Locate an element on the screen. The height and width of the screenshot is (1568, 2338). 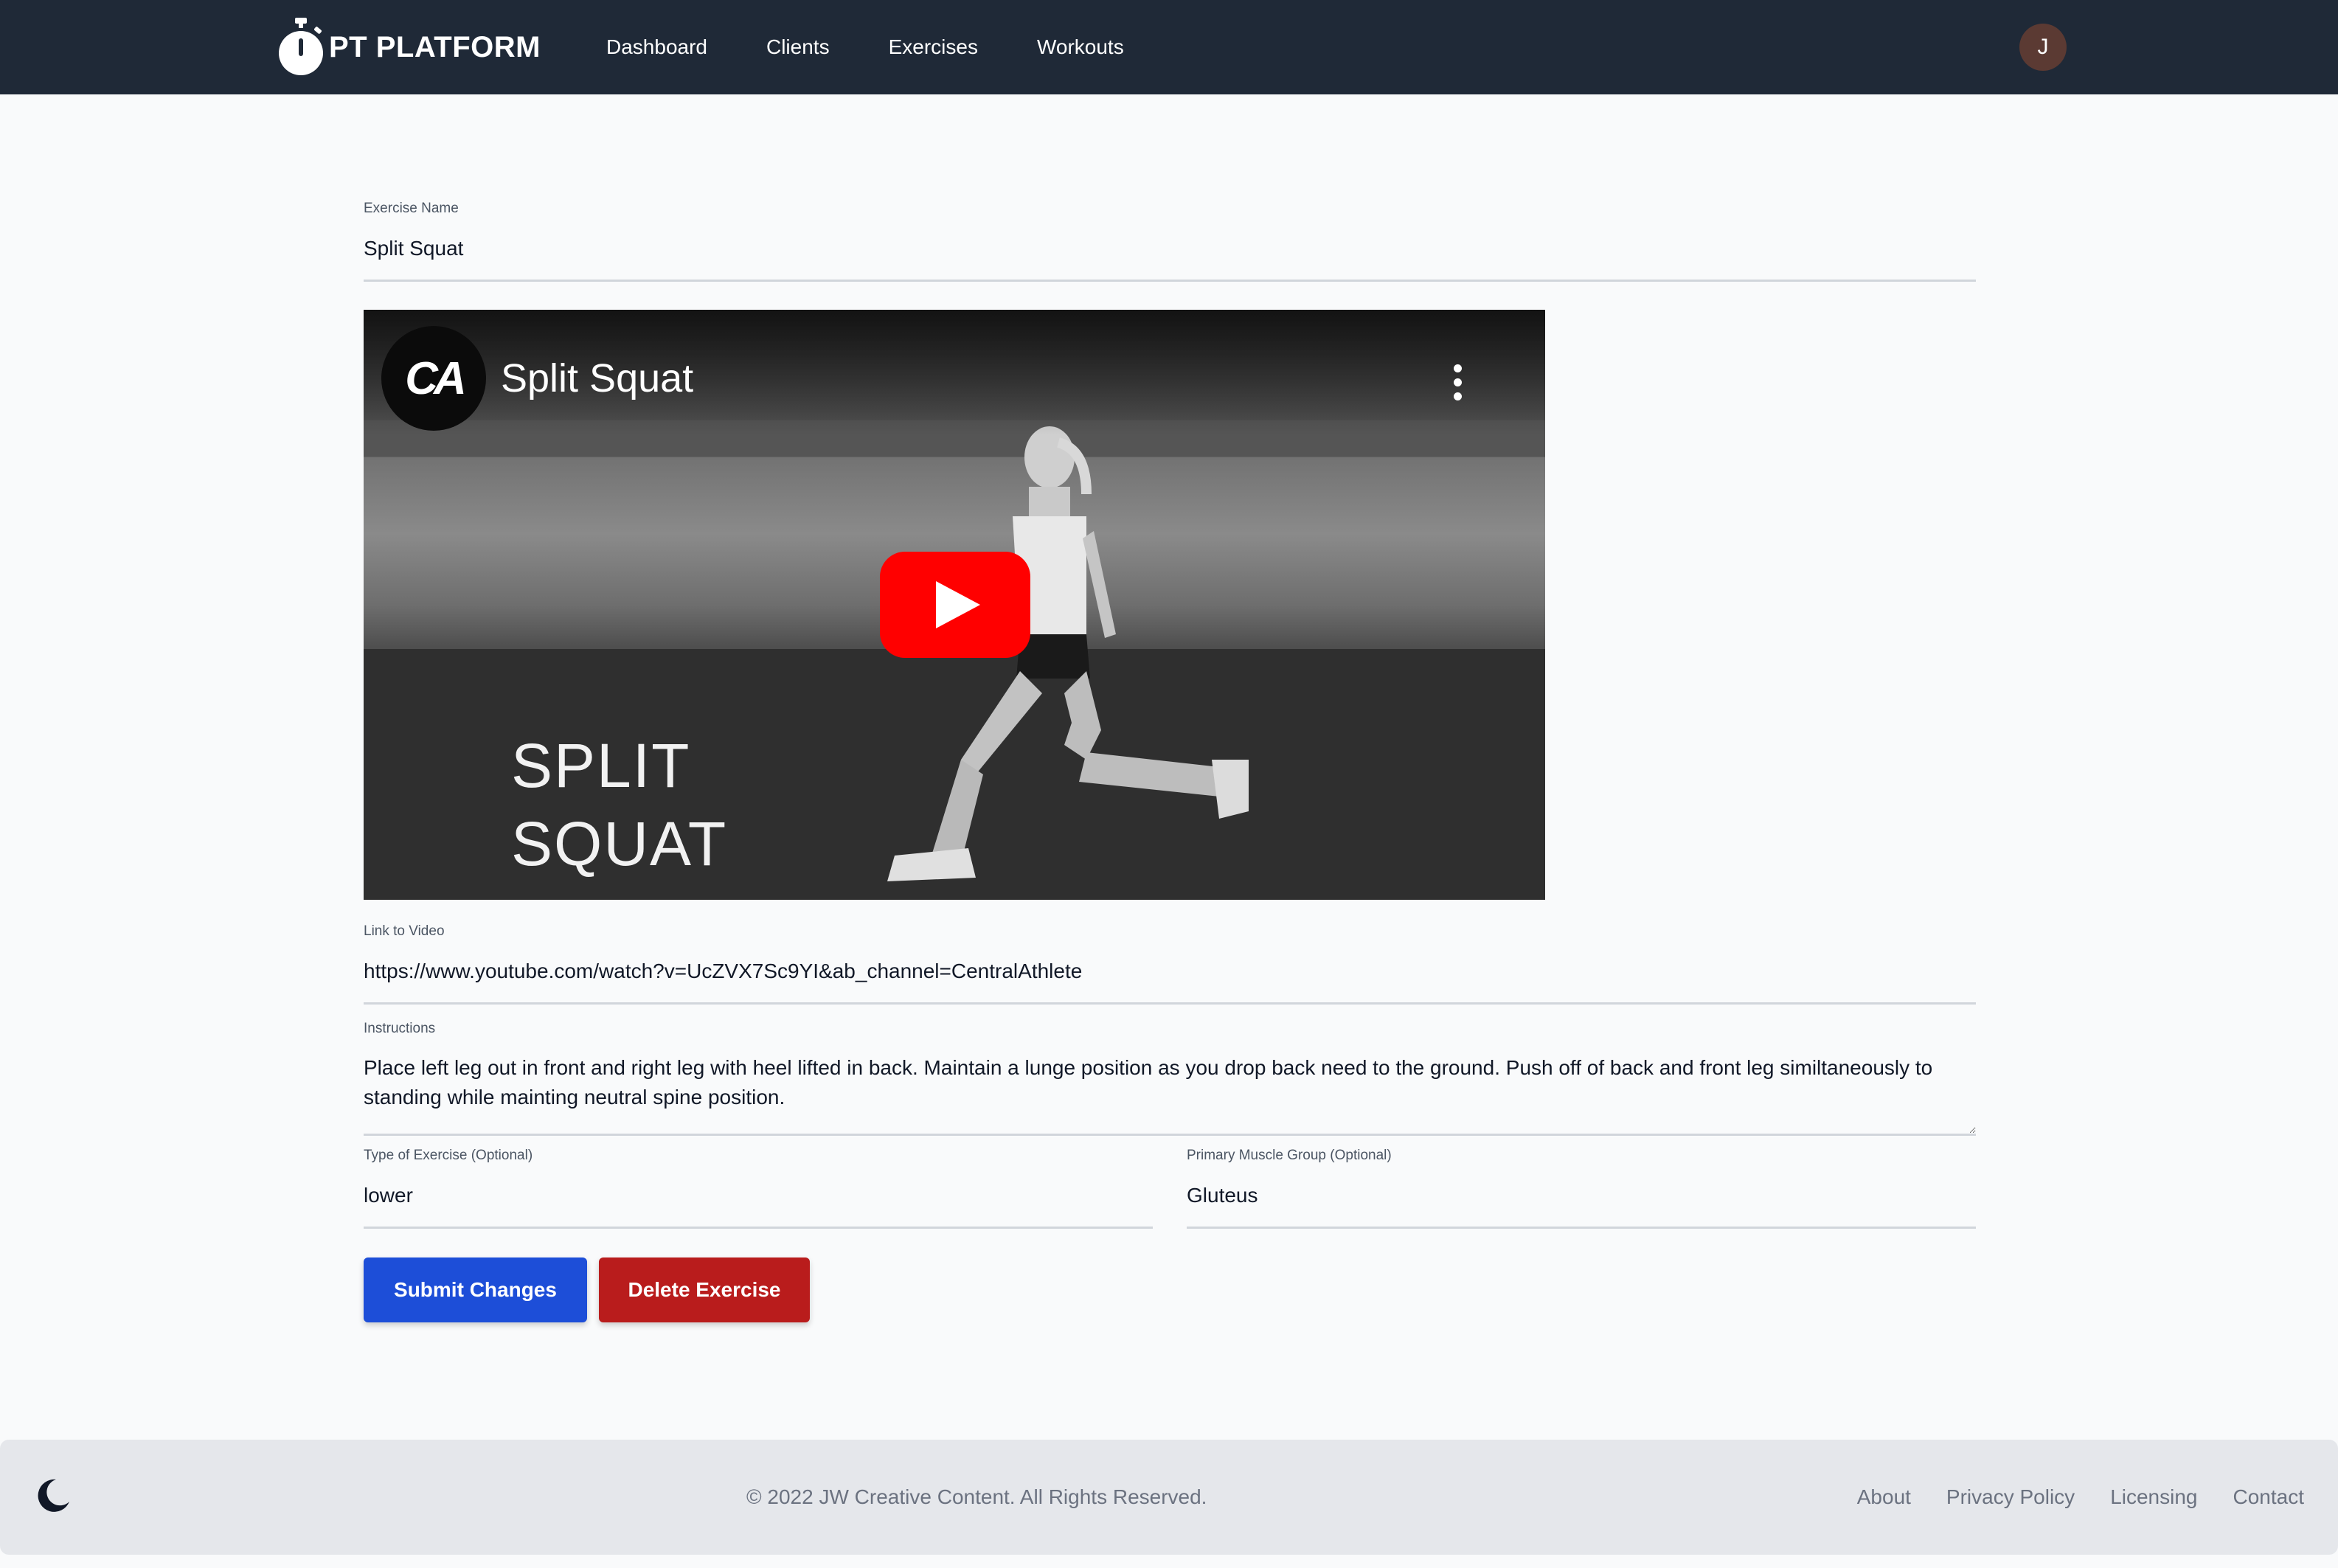
footer-link-about: About is located at coordinates (1884, 1497).